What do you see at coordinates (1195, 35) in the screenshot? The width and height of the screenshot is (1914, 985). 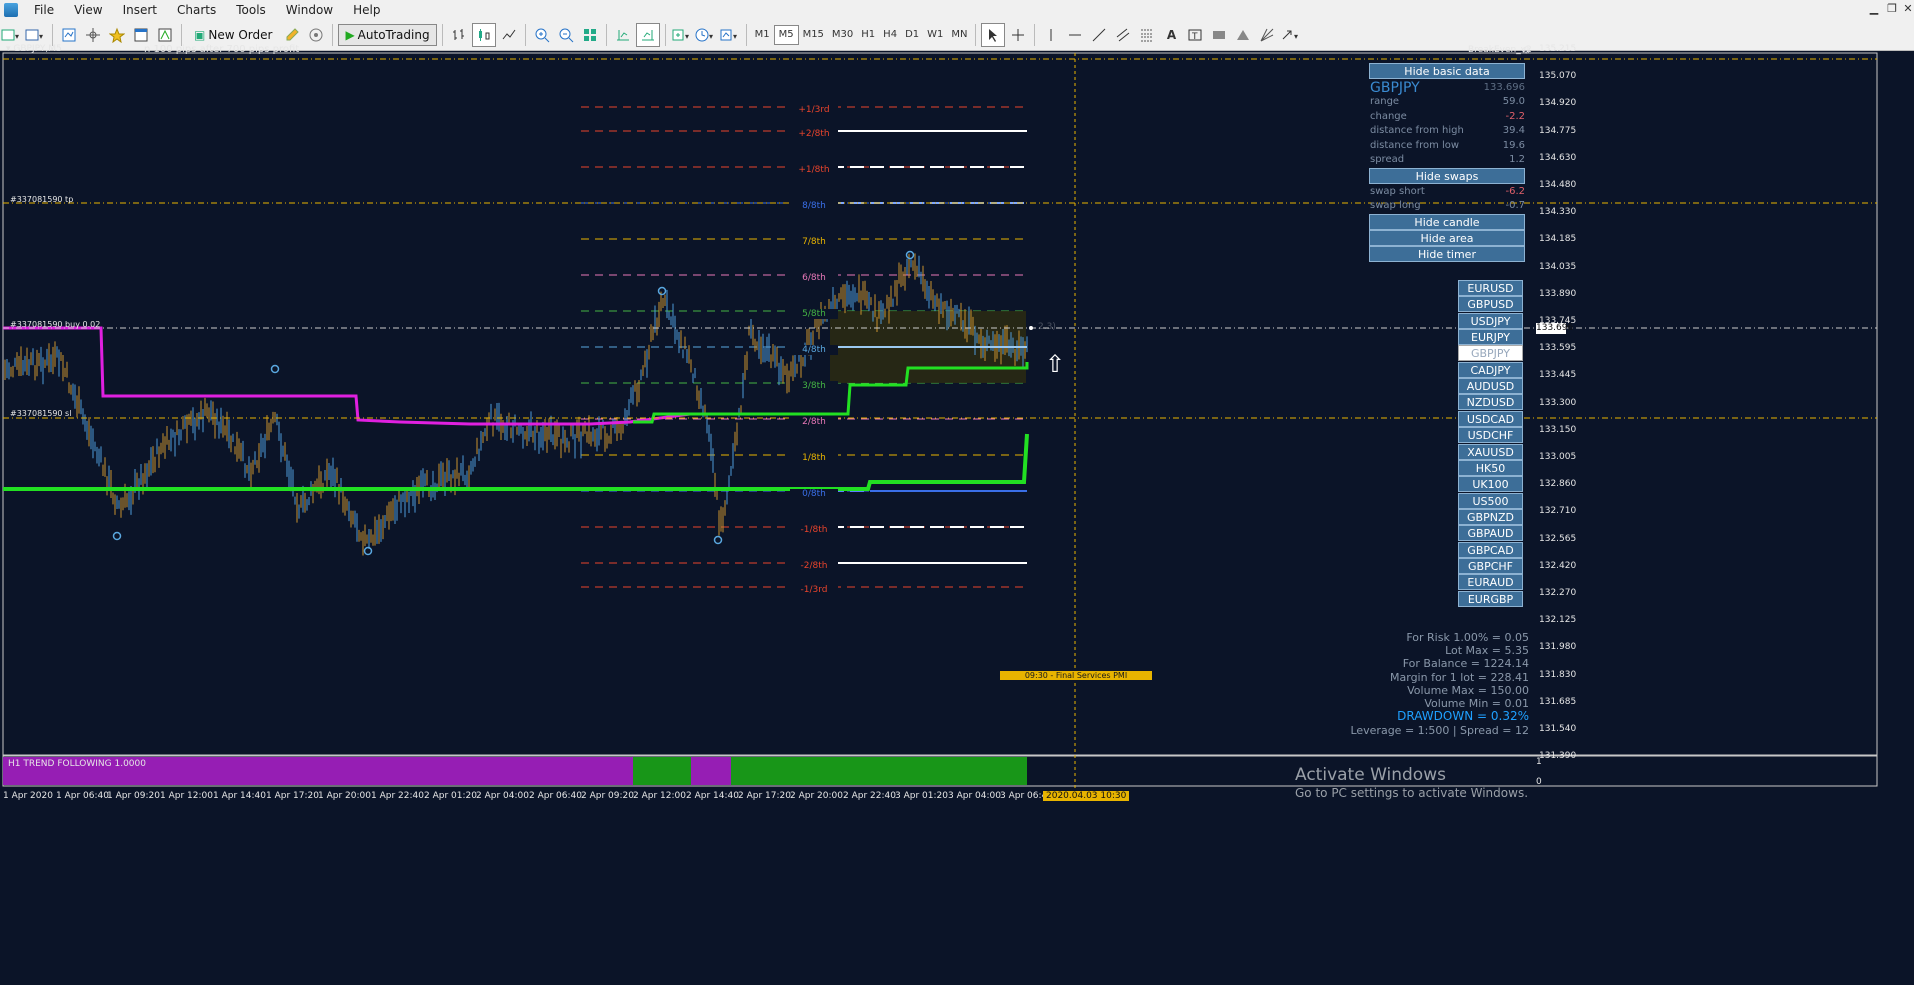 I see `text-label-icon: T` at bounding box center [1195, 35].